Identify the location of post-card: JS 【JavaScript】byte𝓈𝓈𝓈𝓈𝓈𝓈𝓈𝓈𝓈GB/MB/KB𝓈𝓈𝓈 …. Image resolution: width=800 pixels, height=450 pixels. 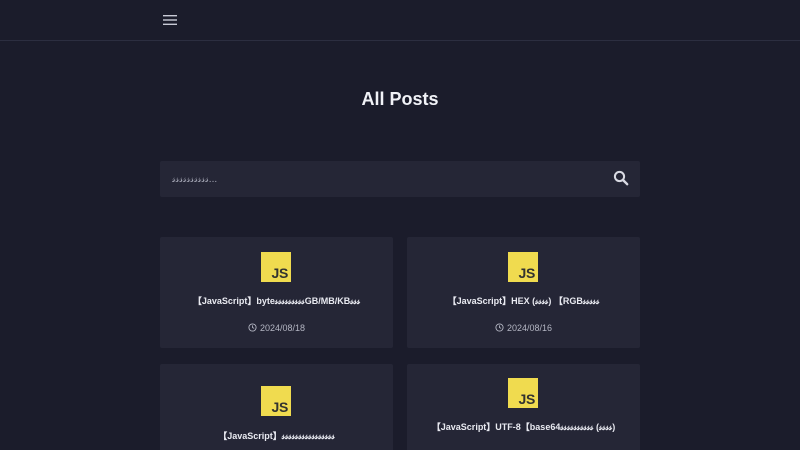
(276, 292).